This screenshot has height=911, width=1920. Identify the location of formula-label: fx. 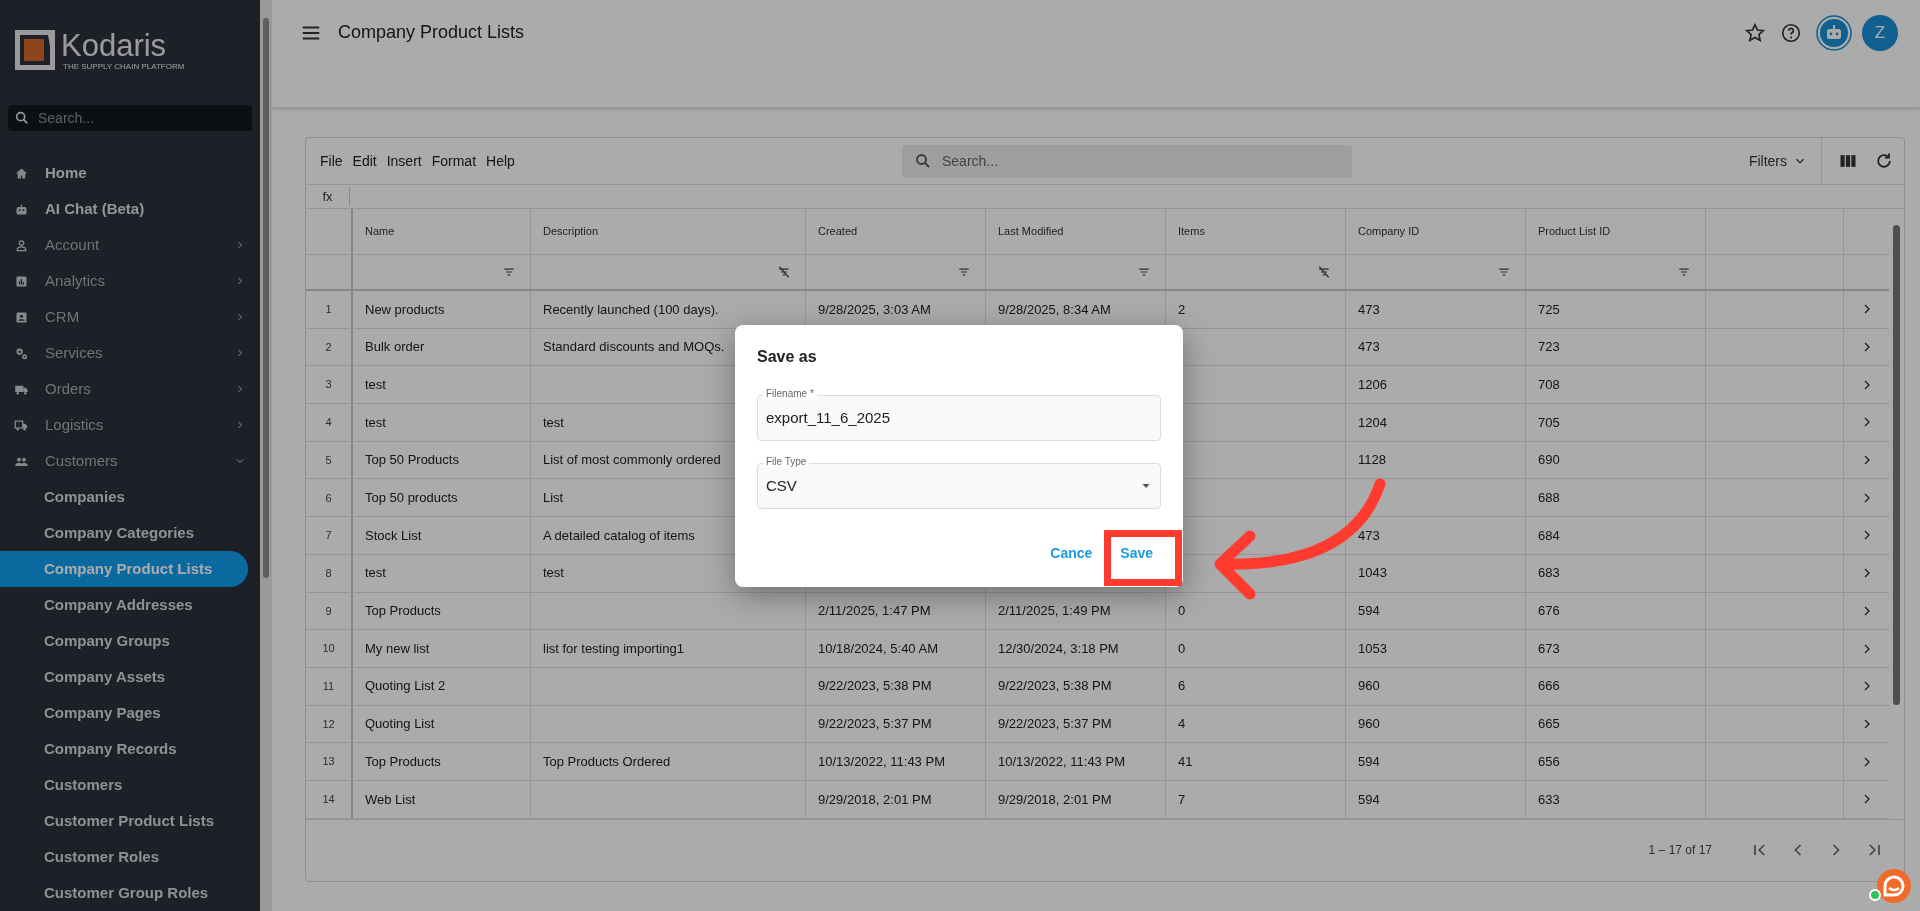
(328, 196).